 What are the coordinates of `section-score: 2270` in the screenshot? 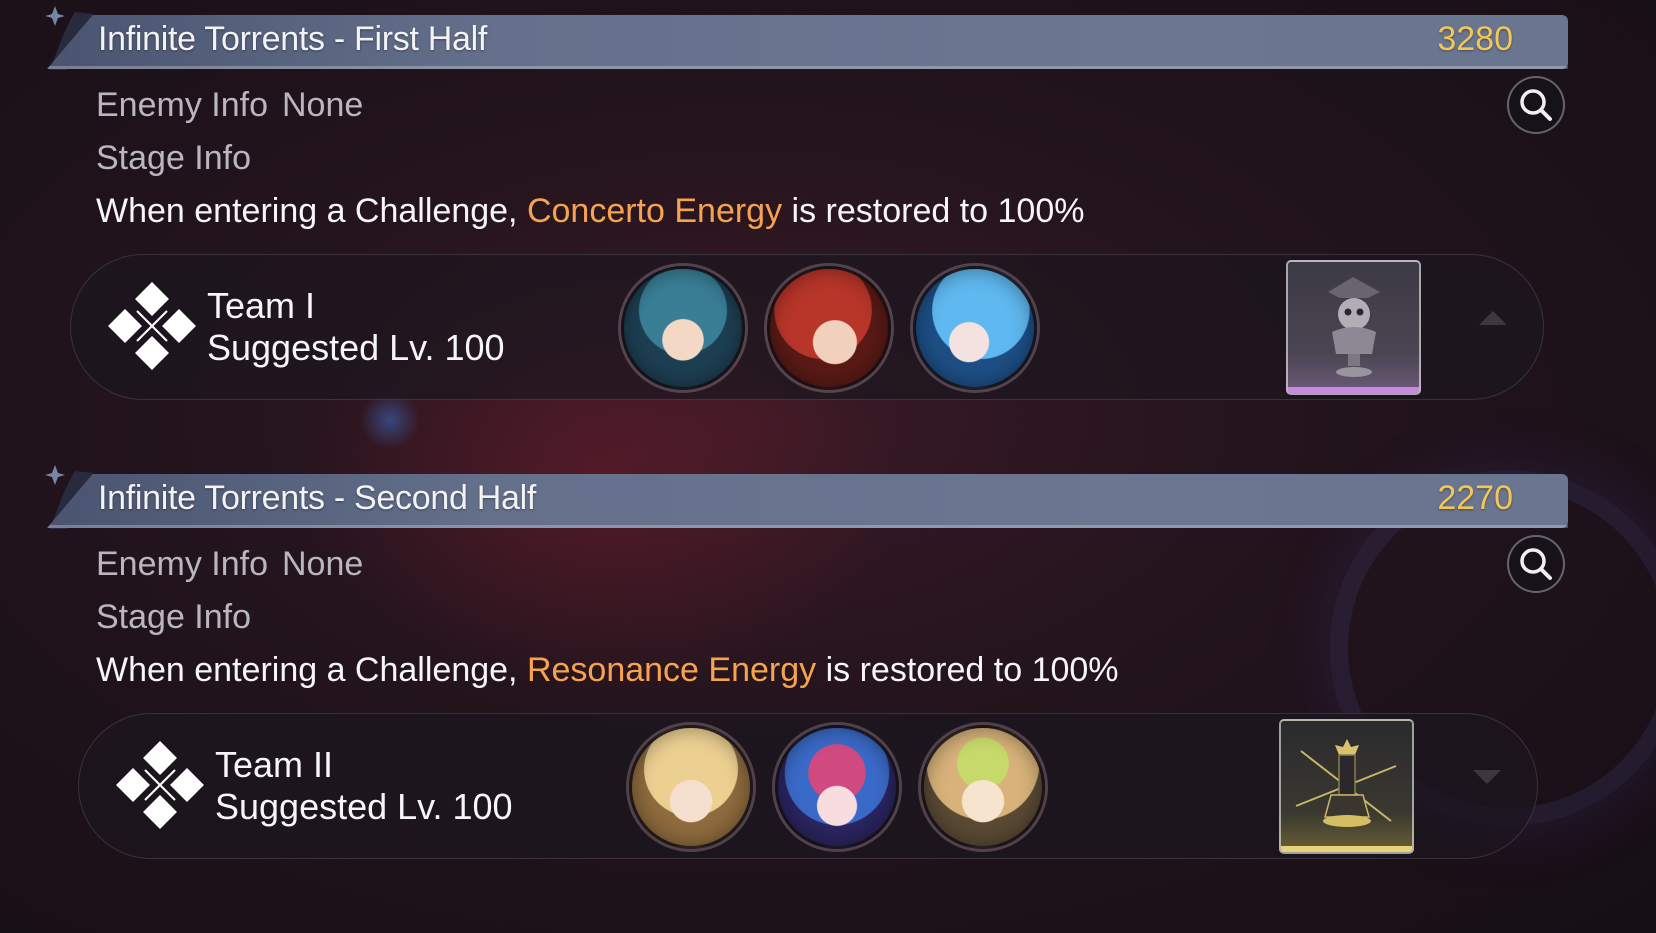 It's located at (1475, 498).